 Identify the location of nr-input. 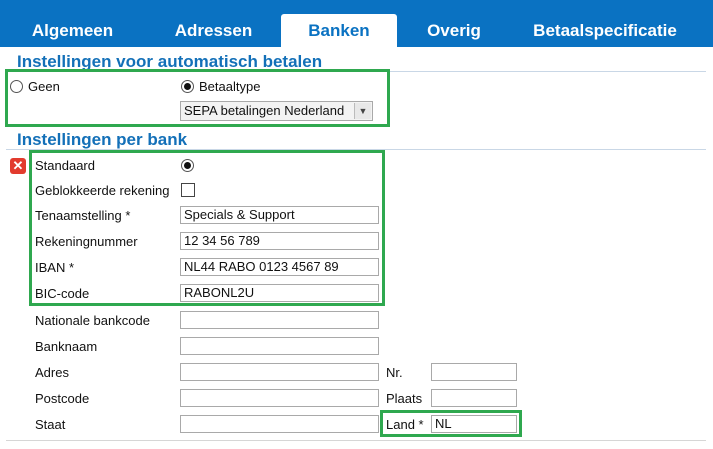
(474, 372).